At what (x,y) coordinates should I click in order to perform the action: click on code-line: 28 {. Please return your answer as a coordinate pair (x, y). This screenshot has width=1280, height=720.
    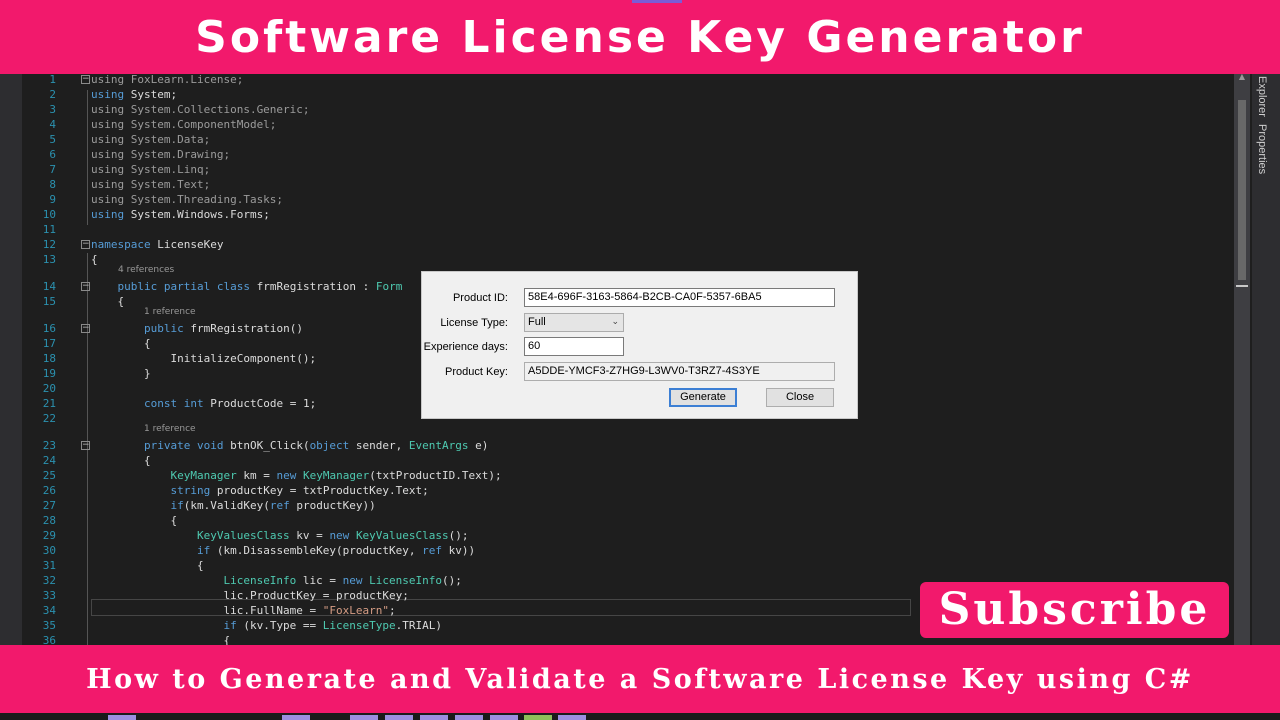
    Looking at the image, I should click on (628, 520).